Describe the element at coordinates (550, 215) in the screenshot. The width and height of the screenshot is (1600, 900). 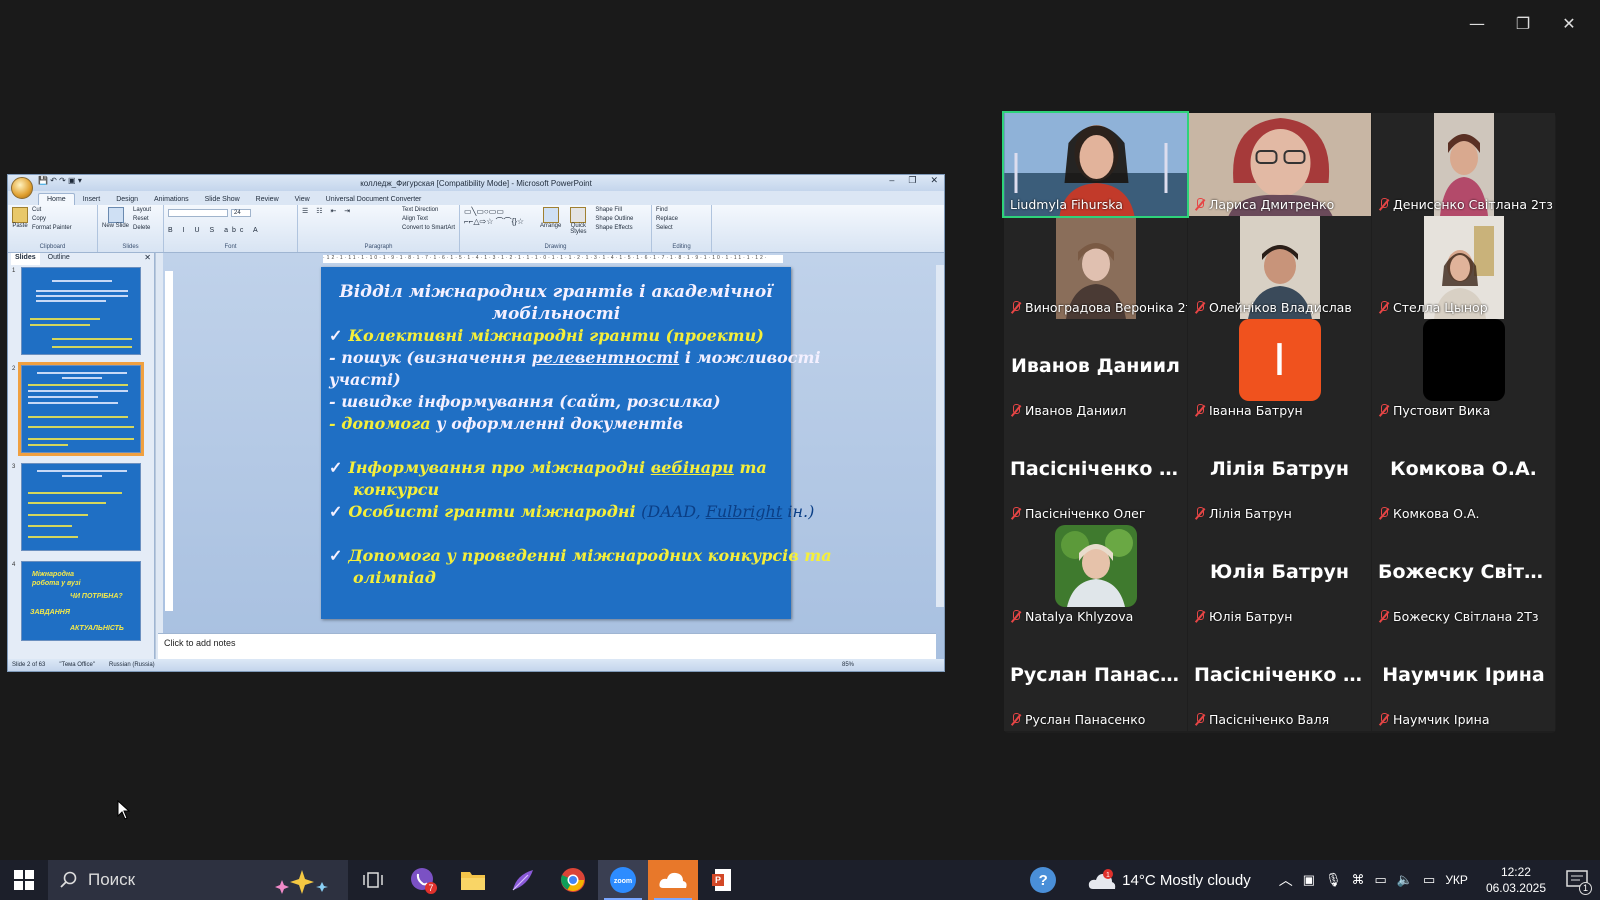
I see `arrange-icon` at that location.